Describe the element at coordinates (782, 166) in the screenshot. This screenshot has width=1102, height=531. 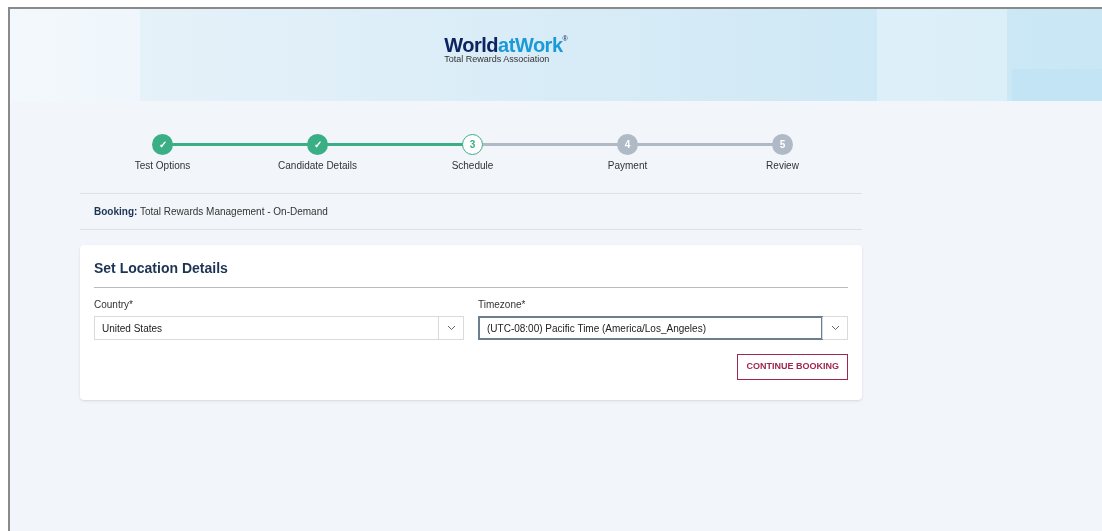
I see `step-label: Review` at that location.